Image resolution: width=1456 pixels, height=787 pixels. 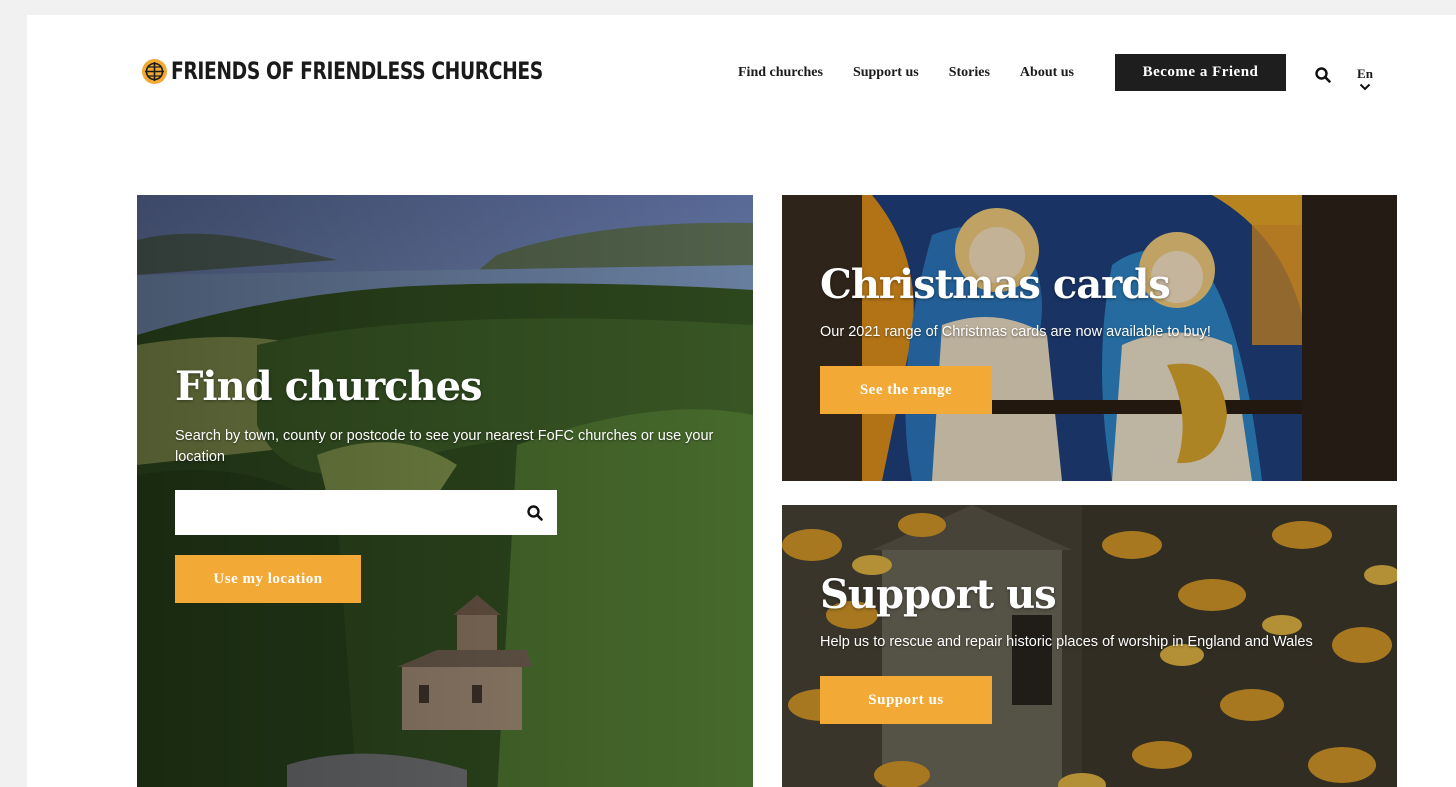 What do you see at coordinates (906, 700) in the screenshot?
I see `support-us-button: Support us` at bounding box center [906, 700].